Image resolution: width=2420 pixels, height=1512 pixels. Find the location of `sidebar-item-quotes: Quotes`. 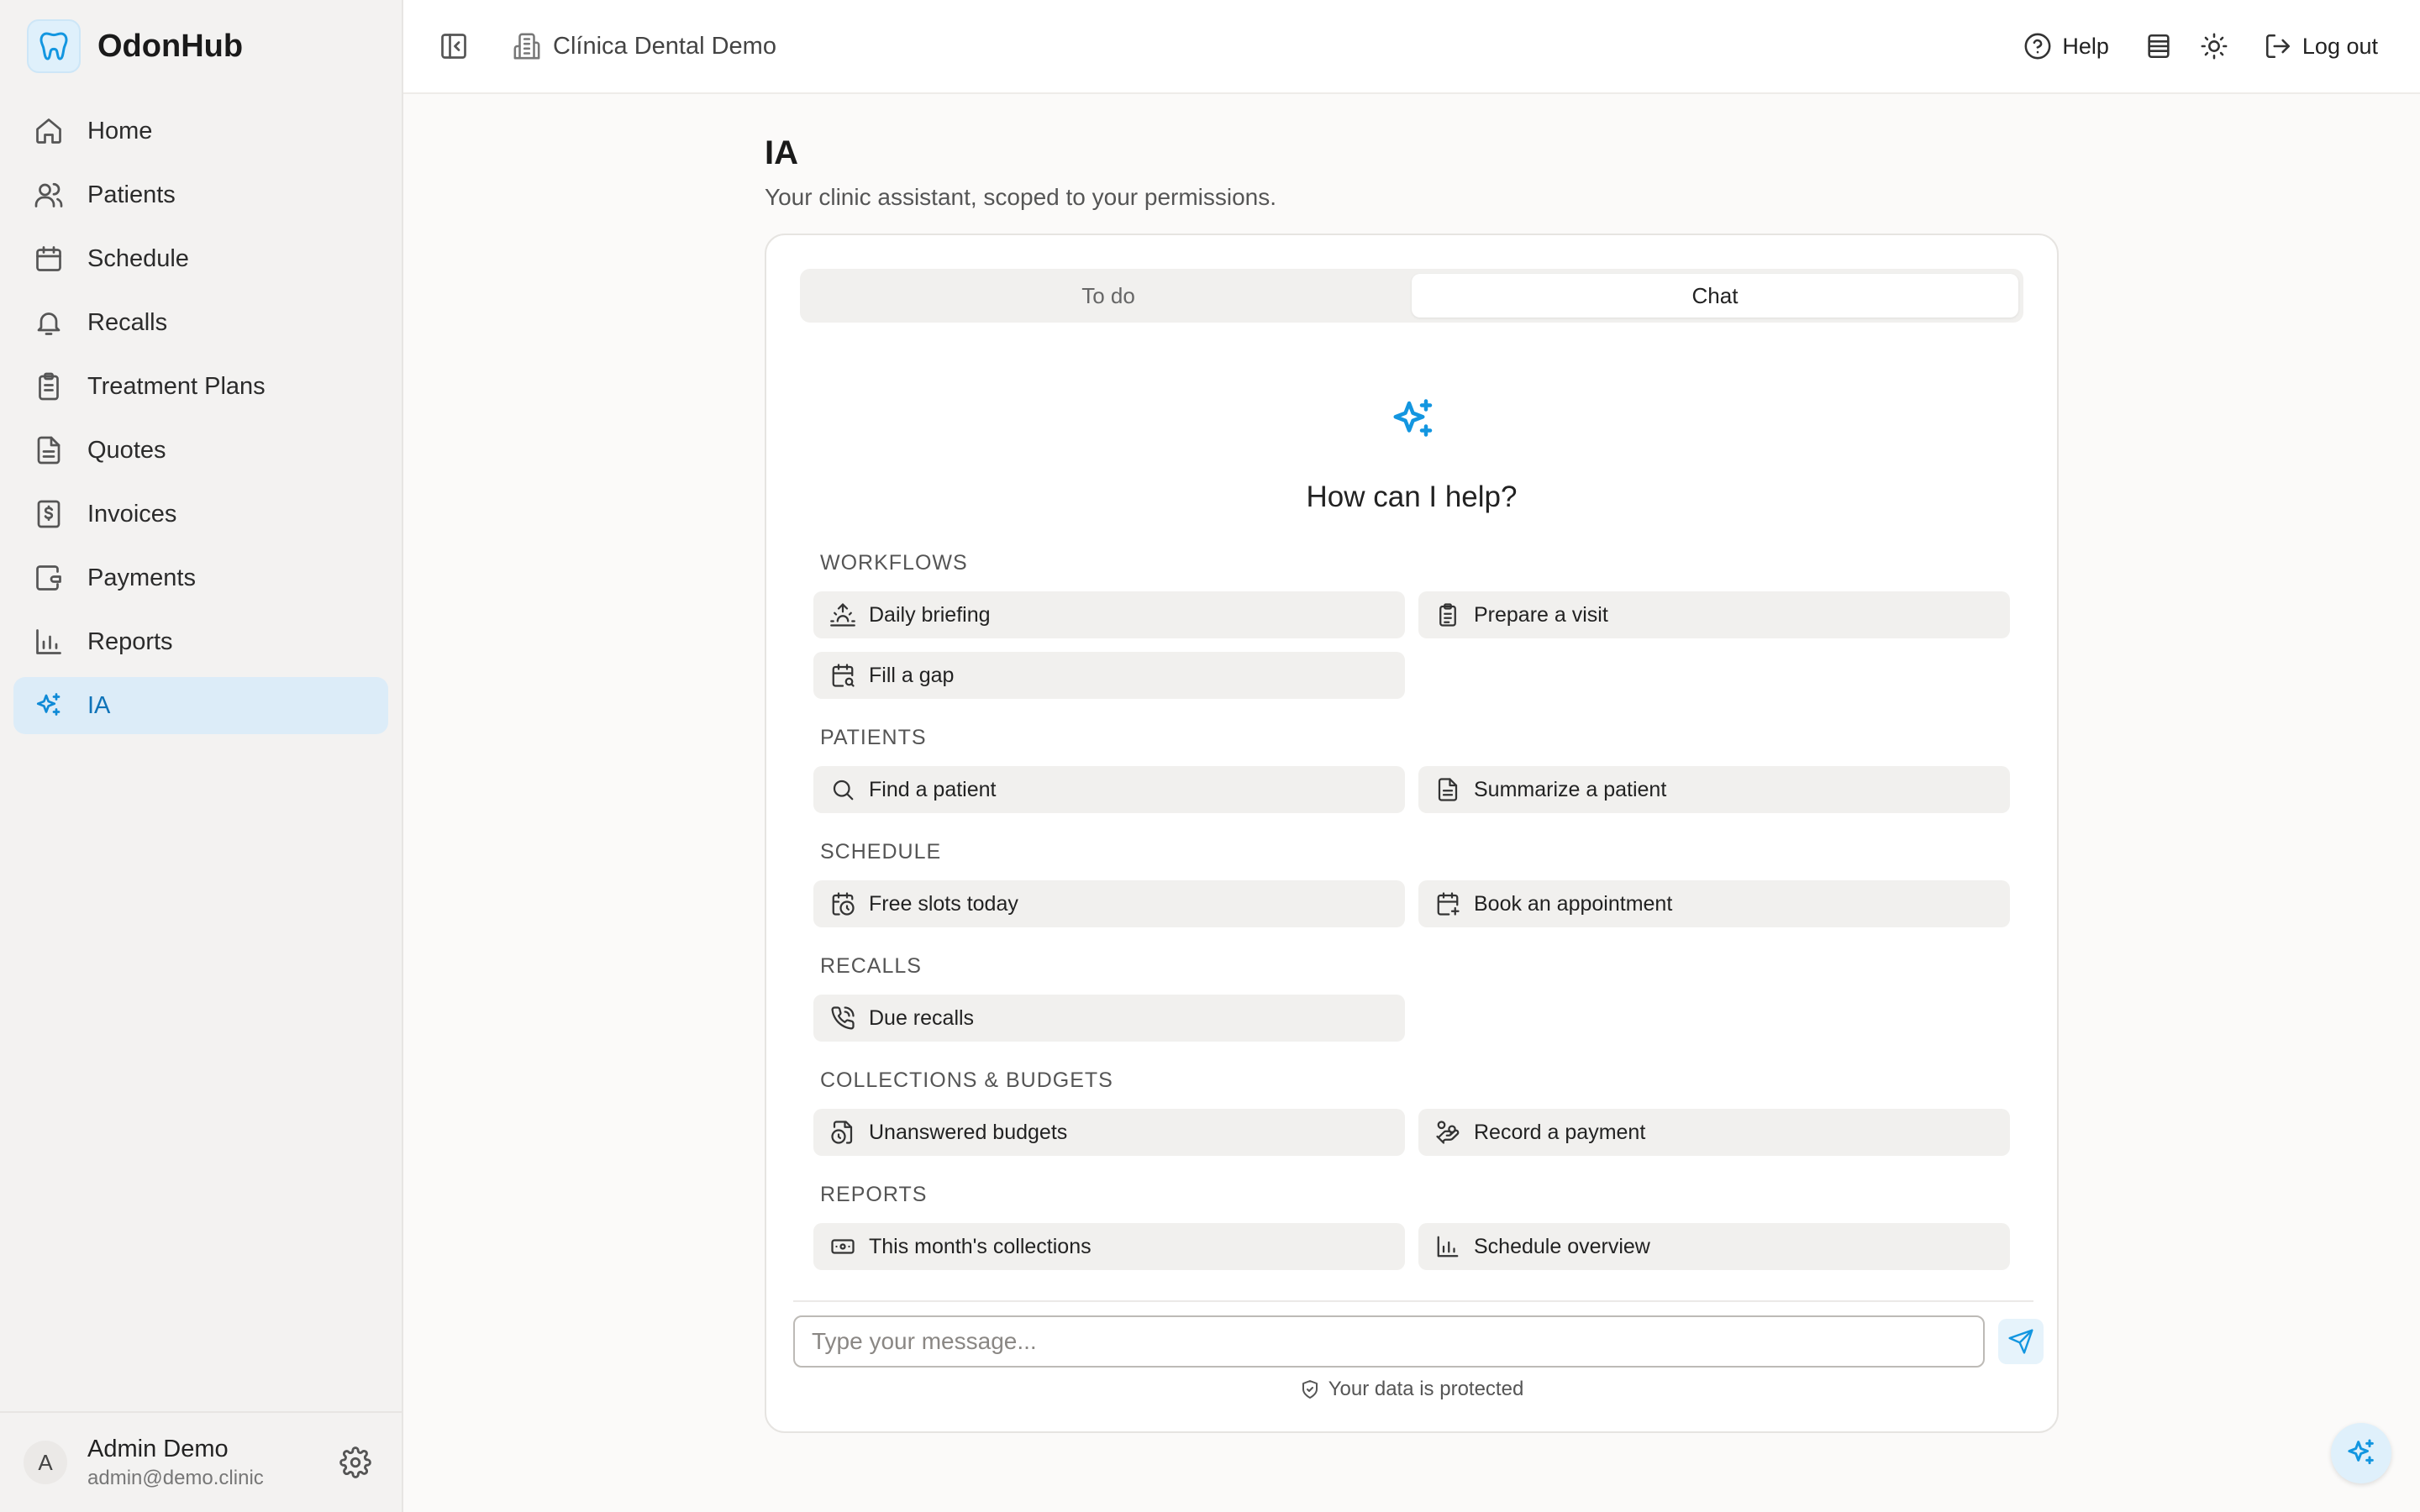

sidebar-item-quotes: Quotes is located at coordinates (200, 450).